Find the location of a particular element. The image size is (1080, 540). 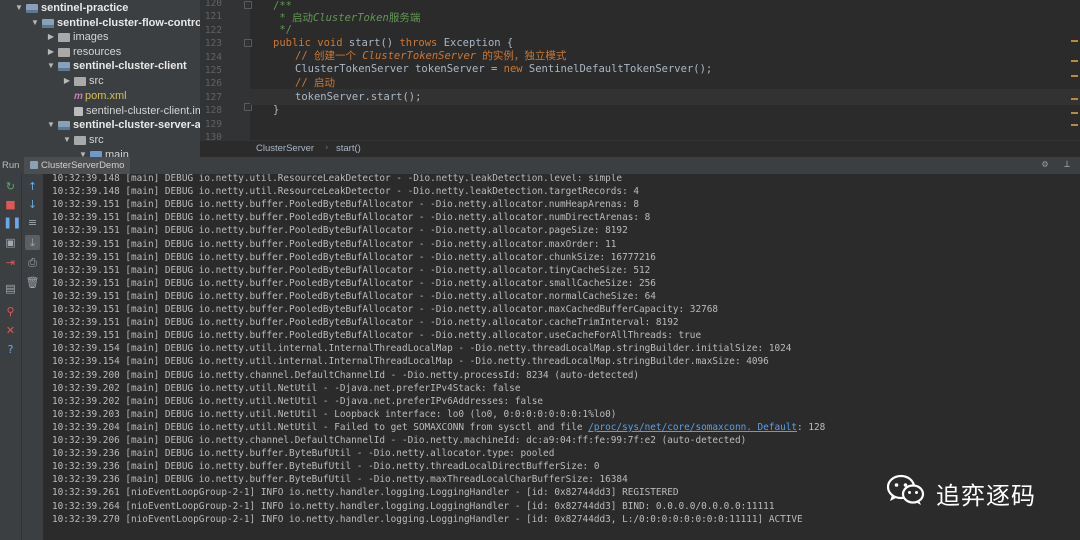

project-tree-item-label: sentinel-cluster-client is located at coordinates (130, 66).